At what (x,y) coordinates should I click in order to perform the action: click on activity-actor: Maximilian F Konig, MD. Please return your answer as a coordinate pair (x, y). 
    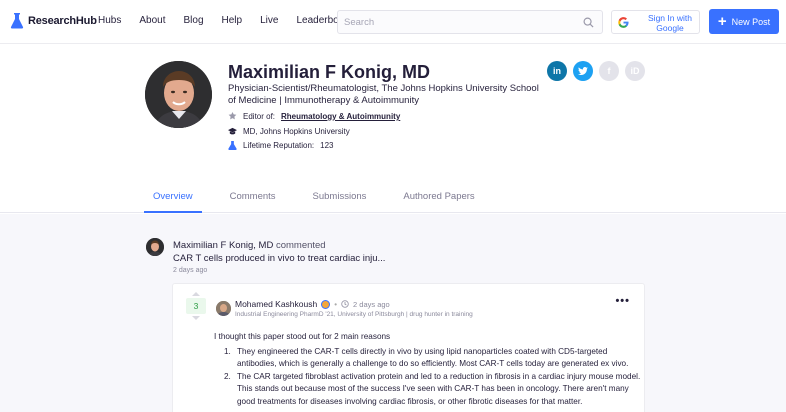
    Looking at the image, I should click on (223, 245).